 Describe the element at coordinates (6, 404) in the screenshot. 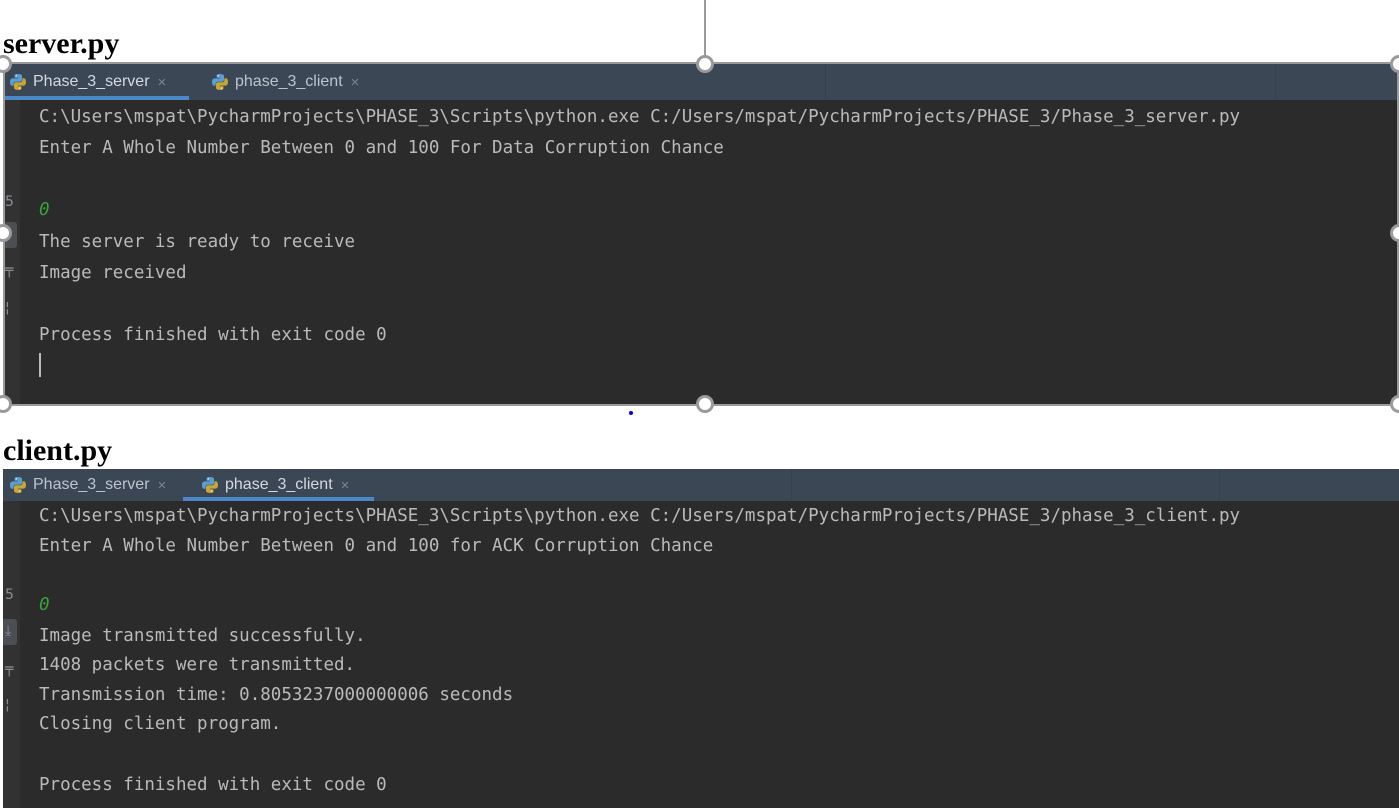

I see `resize-handle-bottom-left` at that location.